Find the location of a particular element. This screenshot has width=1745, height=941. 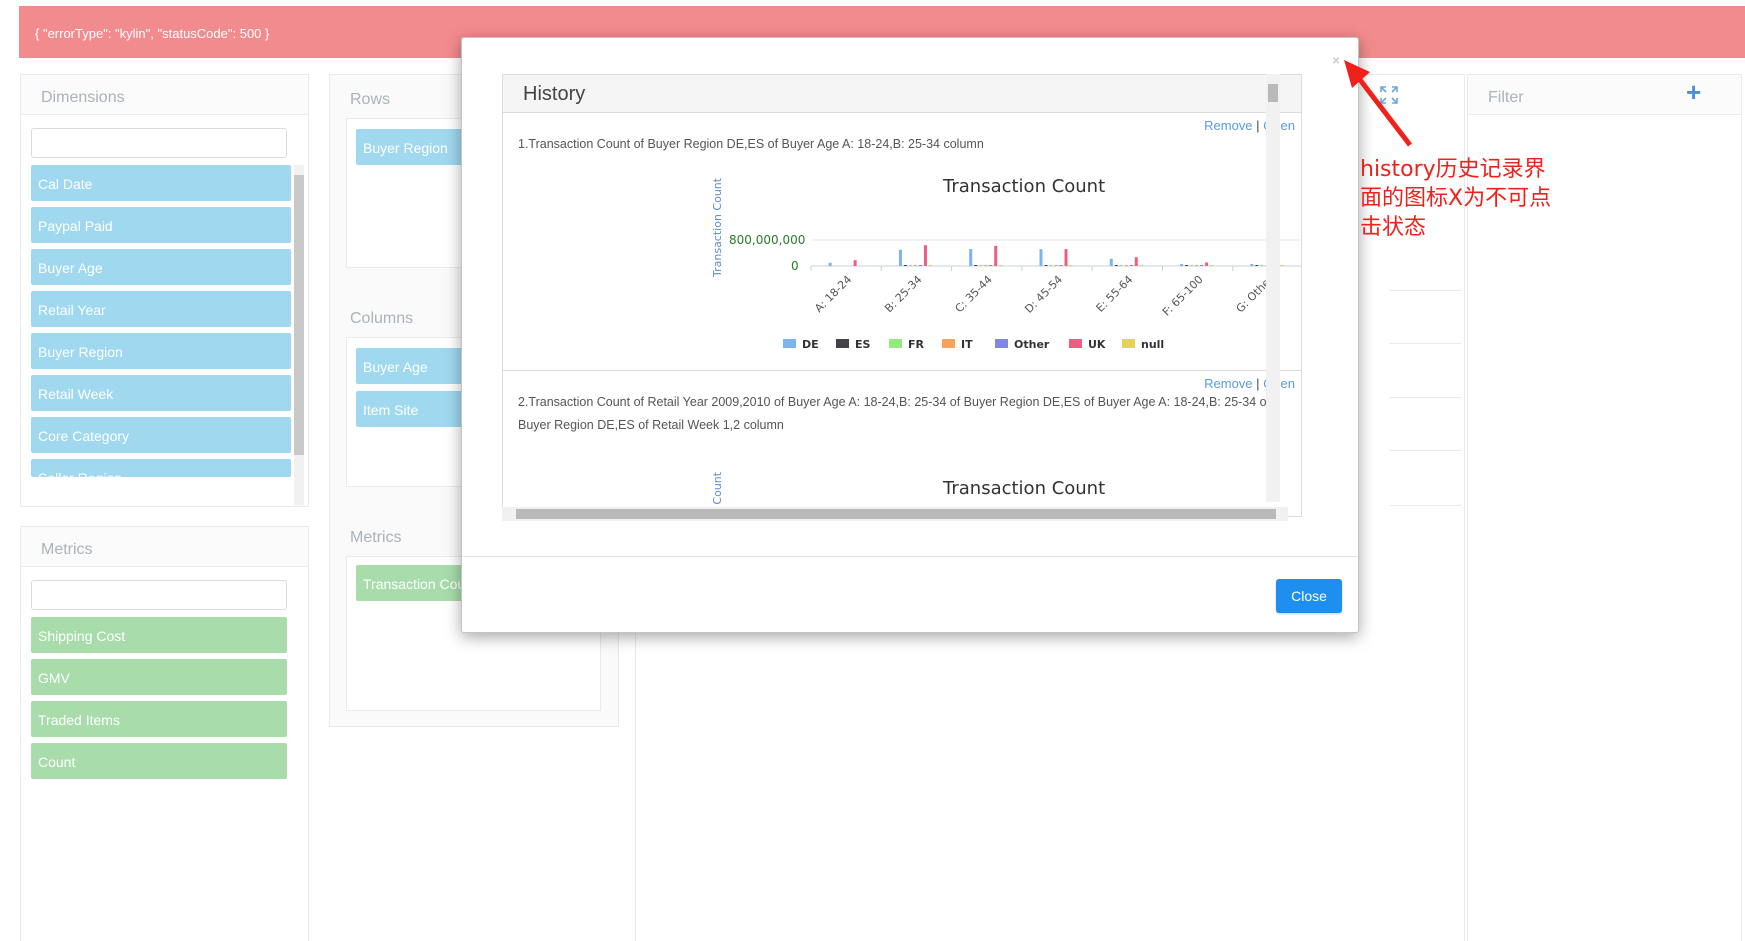

y-axis-label: Transaction Count is located at coordinates (717, 227).